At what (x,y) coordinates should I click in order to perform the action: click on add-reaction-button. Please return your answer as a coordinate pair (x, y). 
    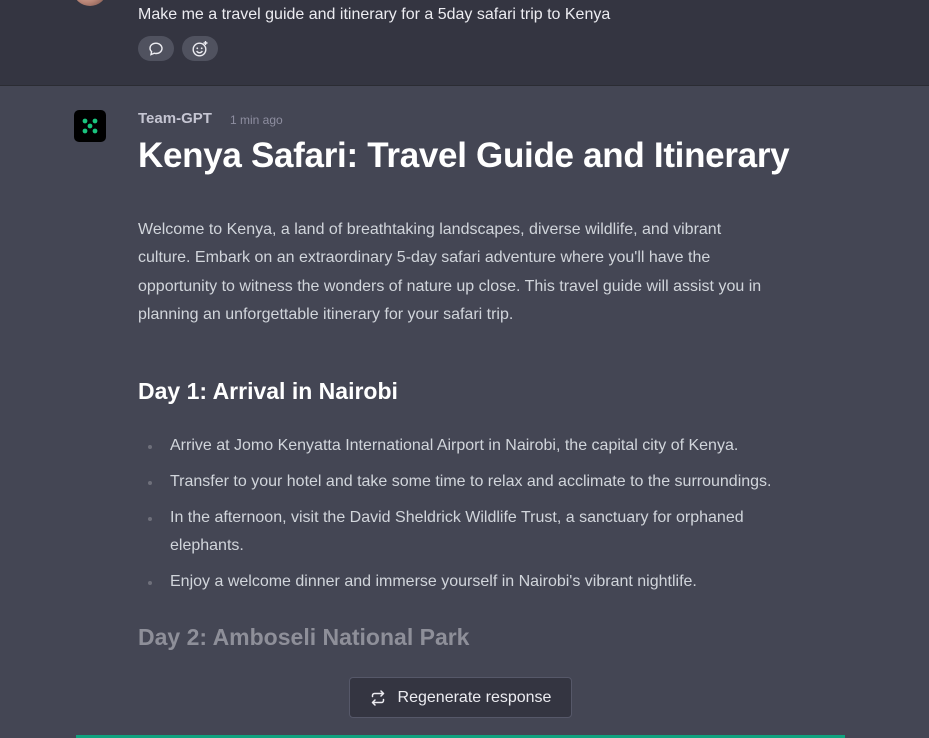
    Looking at the image, I should click on (200, 48).